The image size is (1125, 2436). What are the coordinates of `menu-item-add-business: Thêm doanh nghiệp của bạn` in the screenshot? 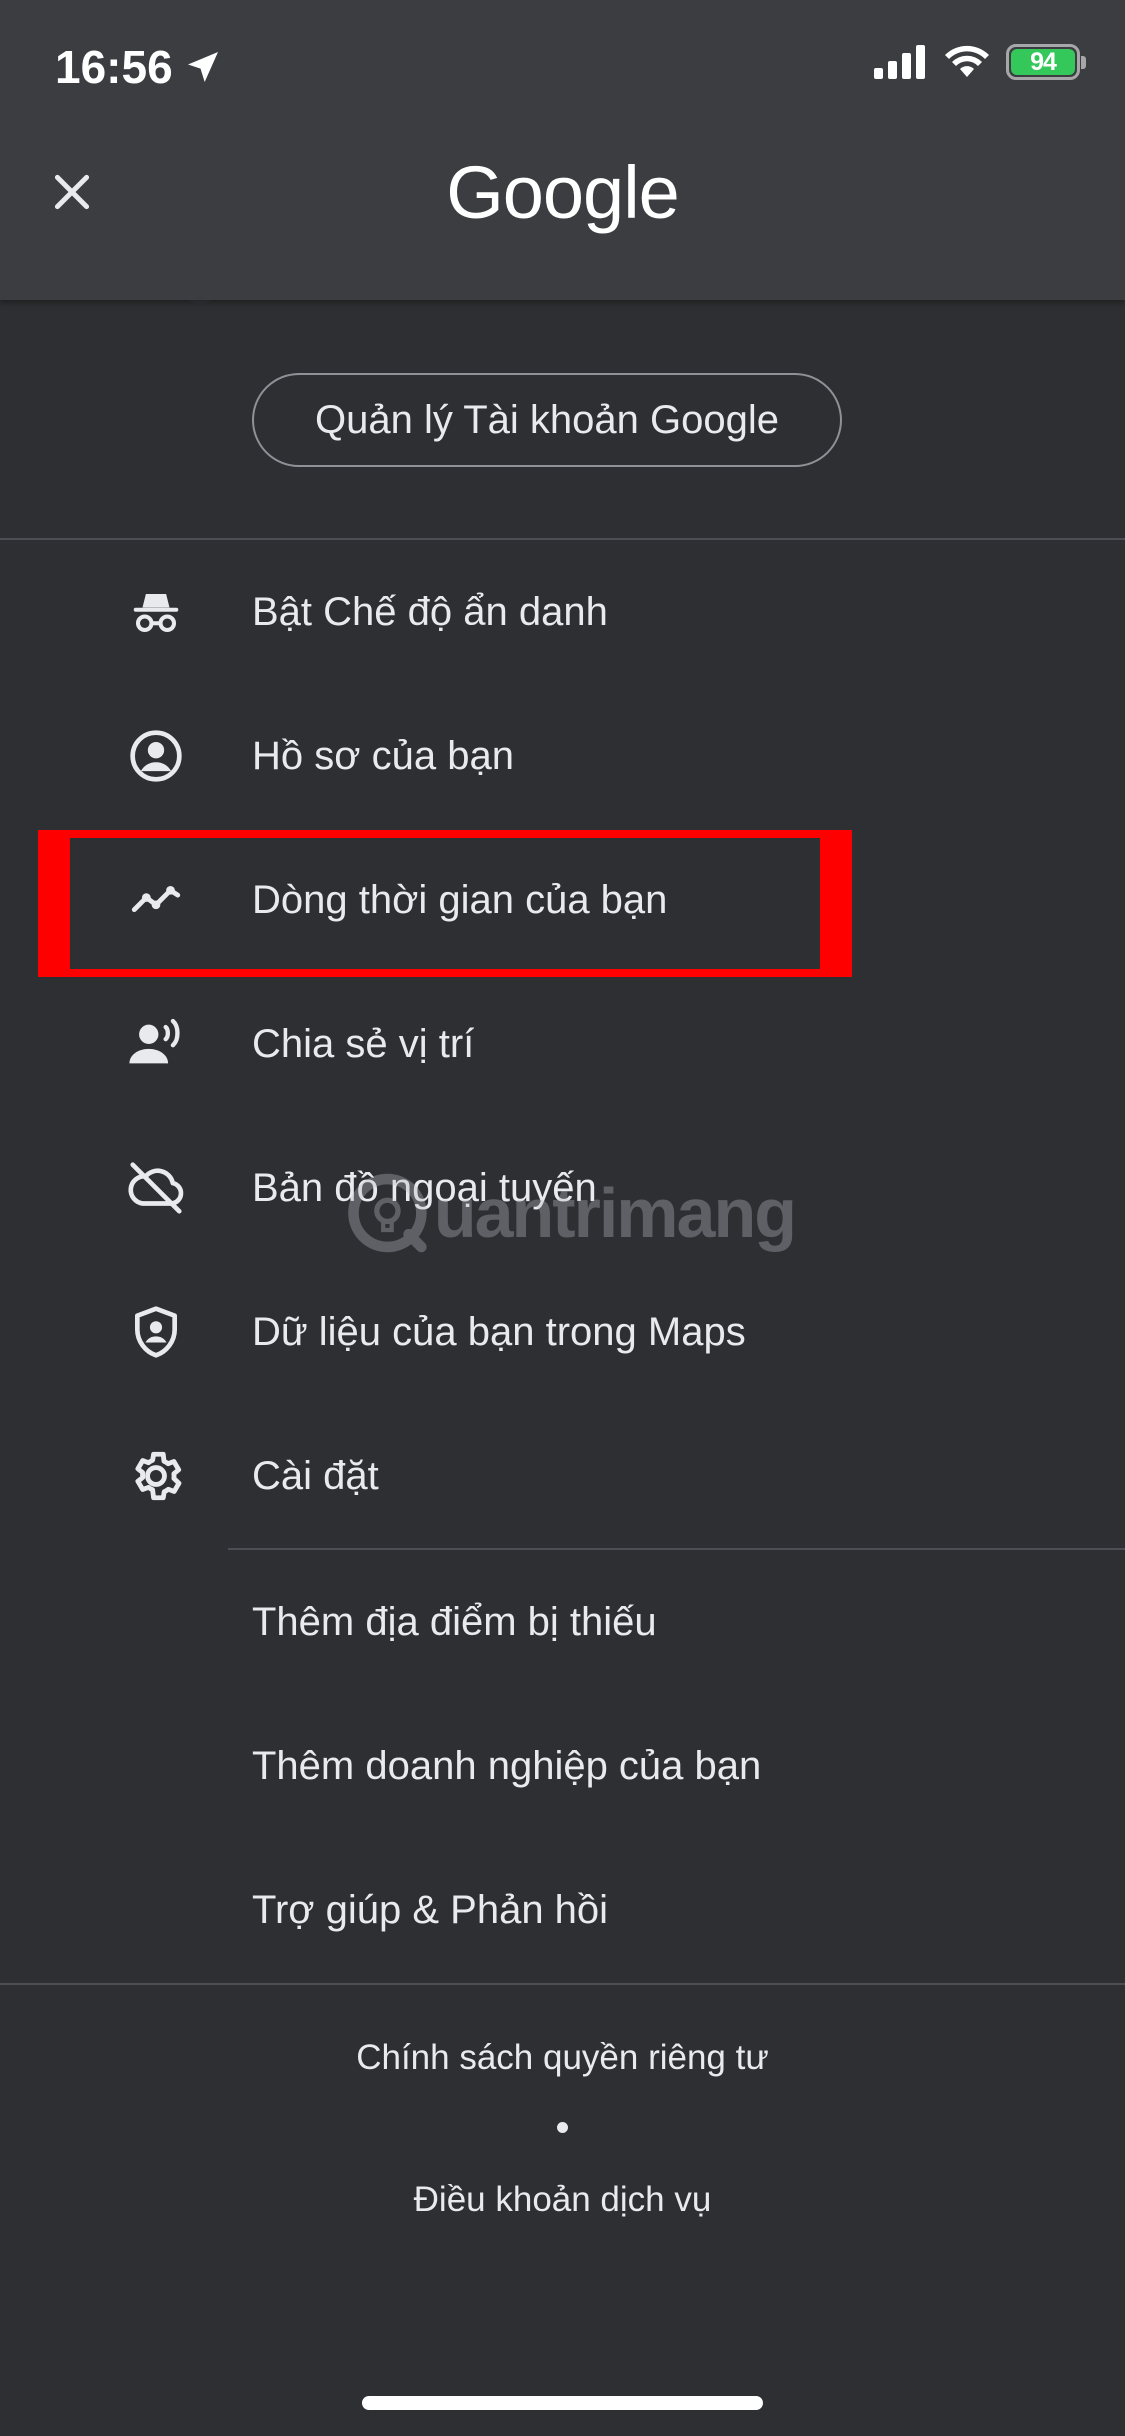 It's located at (562, 1766).